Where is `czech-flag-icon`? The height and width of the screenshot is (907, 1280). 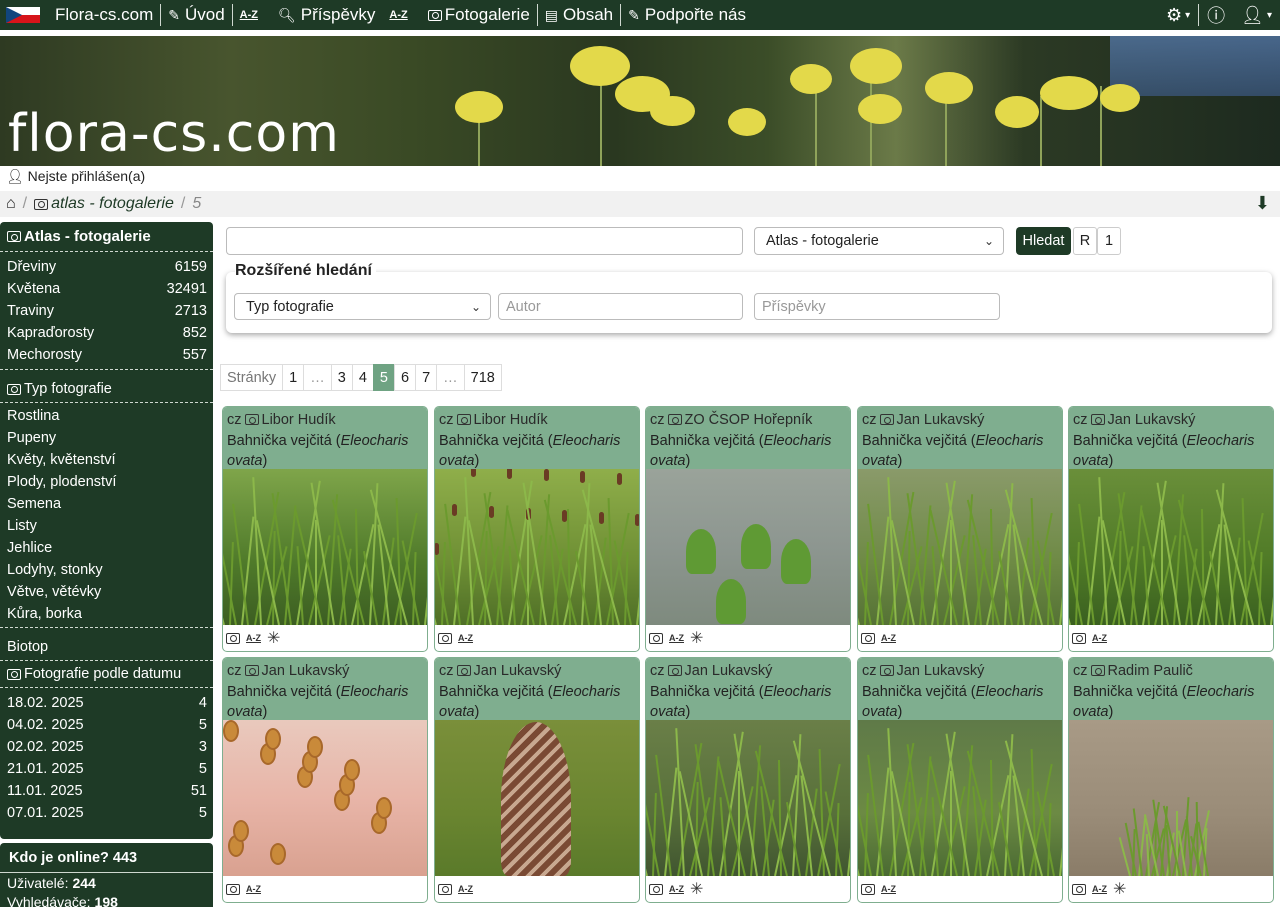
czech-flag-icon is located at coordinates (23, 15).